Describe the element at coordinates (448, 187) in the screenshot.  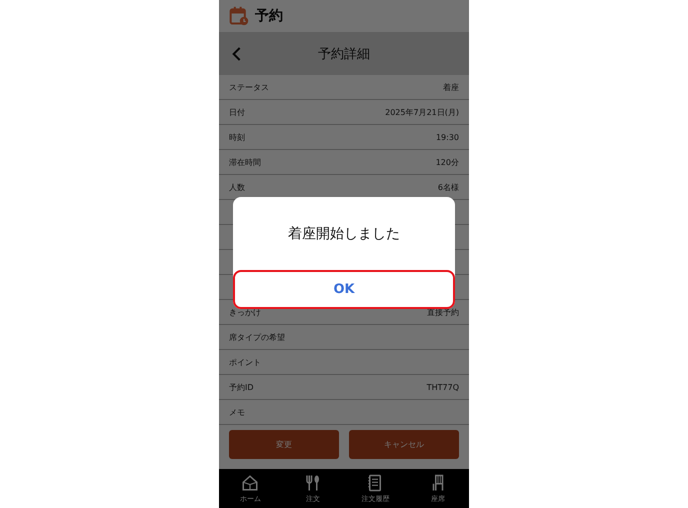
I see `row-value: 6名様` at that location.